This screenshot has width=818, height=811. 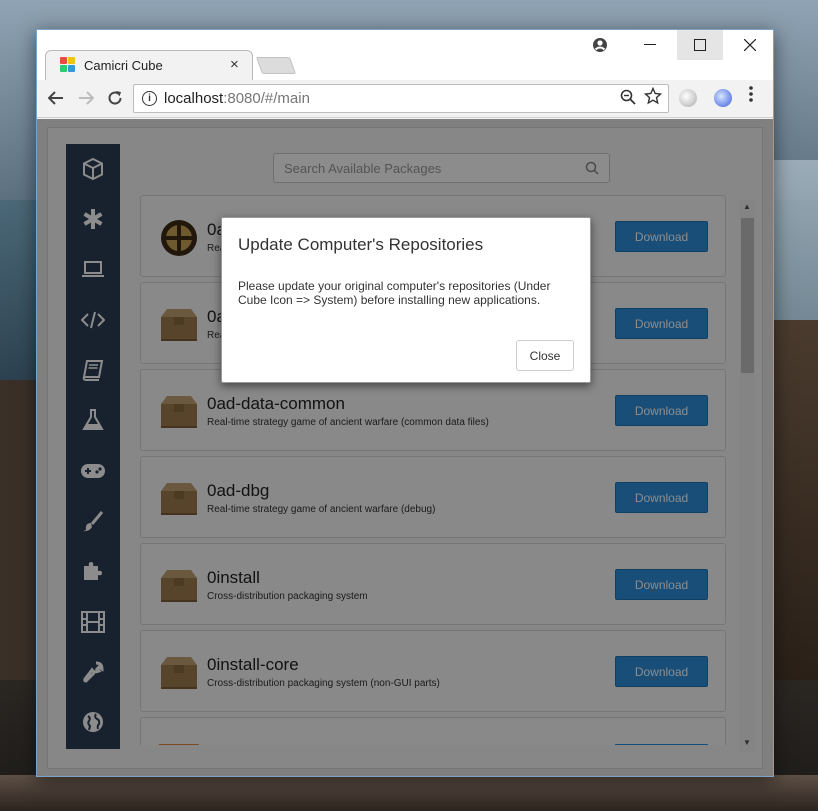 What do you see at coordinates (234, 64) in the screenshot?
I see `tab-close-icon: ×` at bounding box center [234, 64].